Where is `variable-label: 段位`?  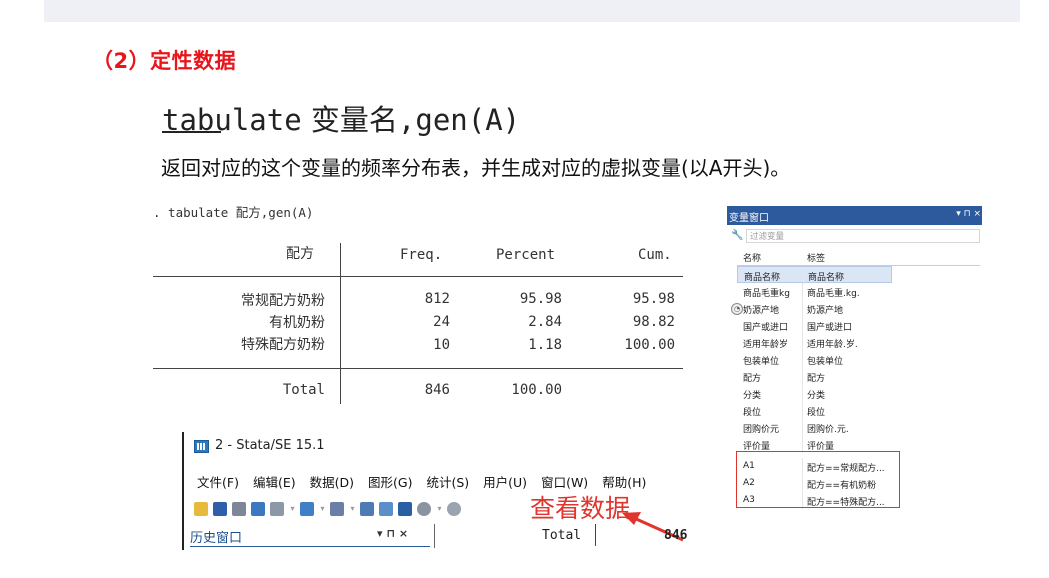
variable-label: 段位 is located at coordinates (816, 413).